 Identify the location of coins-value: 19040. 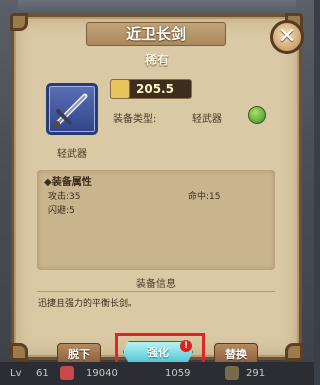
(102, 373).